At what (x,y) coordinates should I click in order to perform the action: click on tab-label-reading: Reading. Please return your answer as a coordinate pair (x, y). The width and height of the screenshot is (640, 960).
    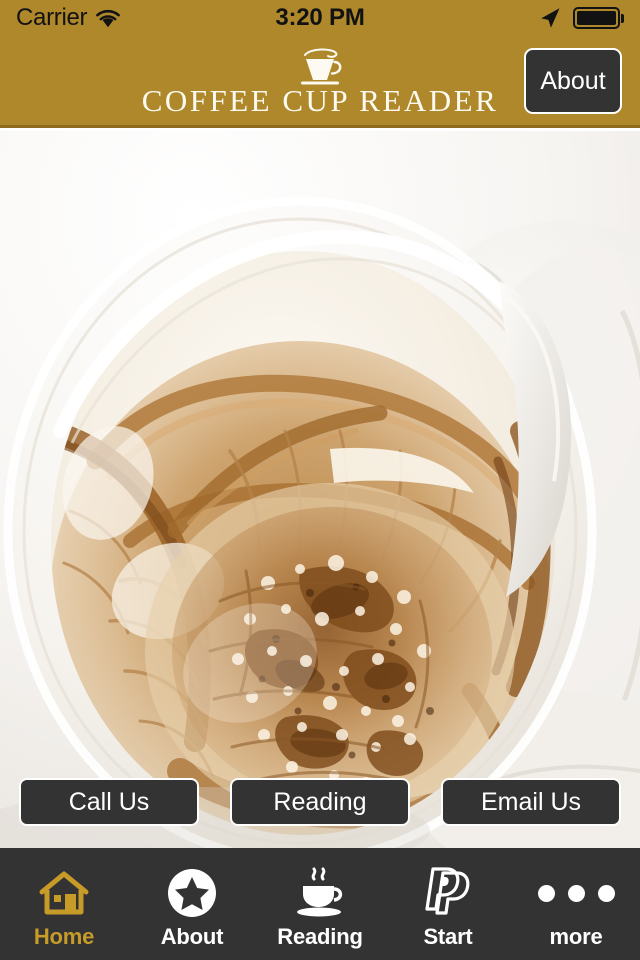
    Looking at the image, I should click on (320, 936).